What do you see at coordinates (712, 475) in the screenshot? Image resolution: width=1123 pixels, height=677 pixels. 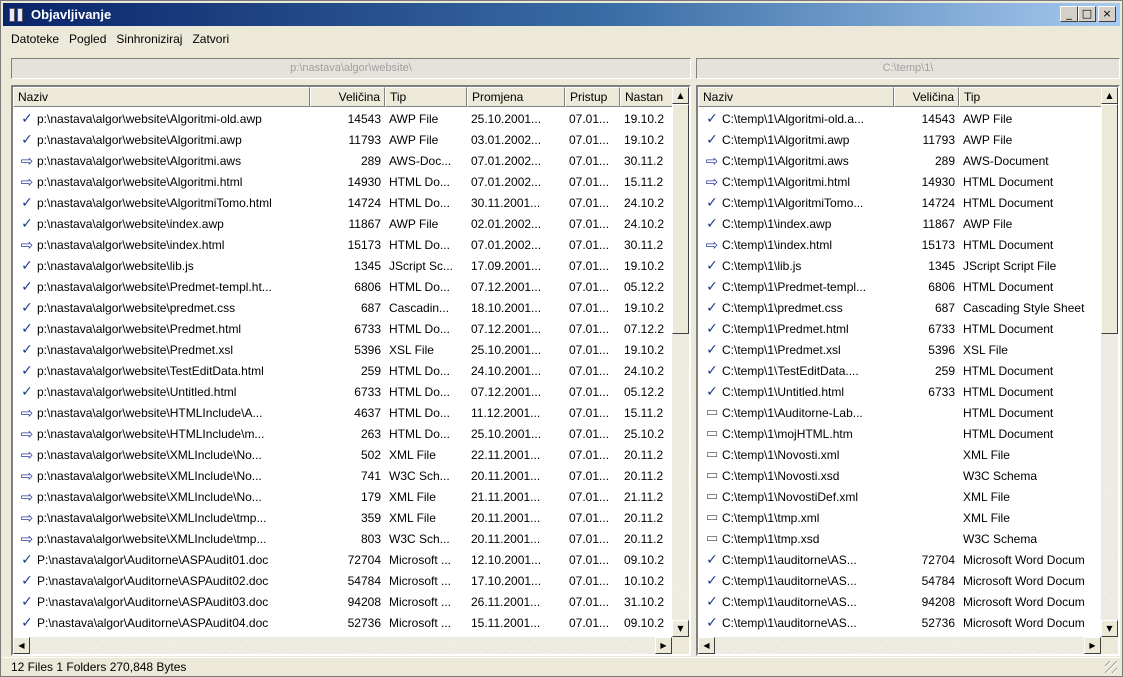 I see `missing-file-icon: ▭` at bounding box center [712, 475].